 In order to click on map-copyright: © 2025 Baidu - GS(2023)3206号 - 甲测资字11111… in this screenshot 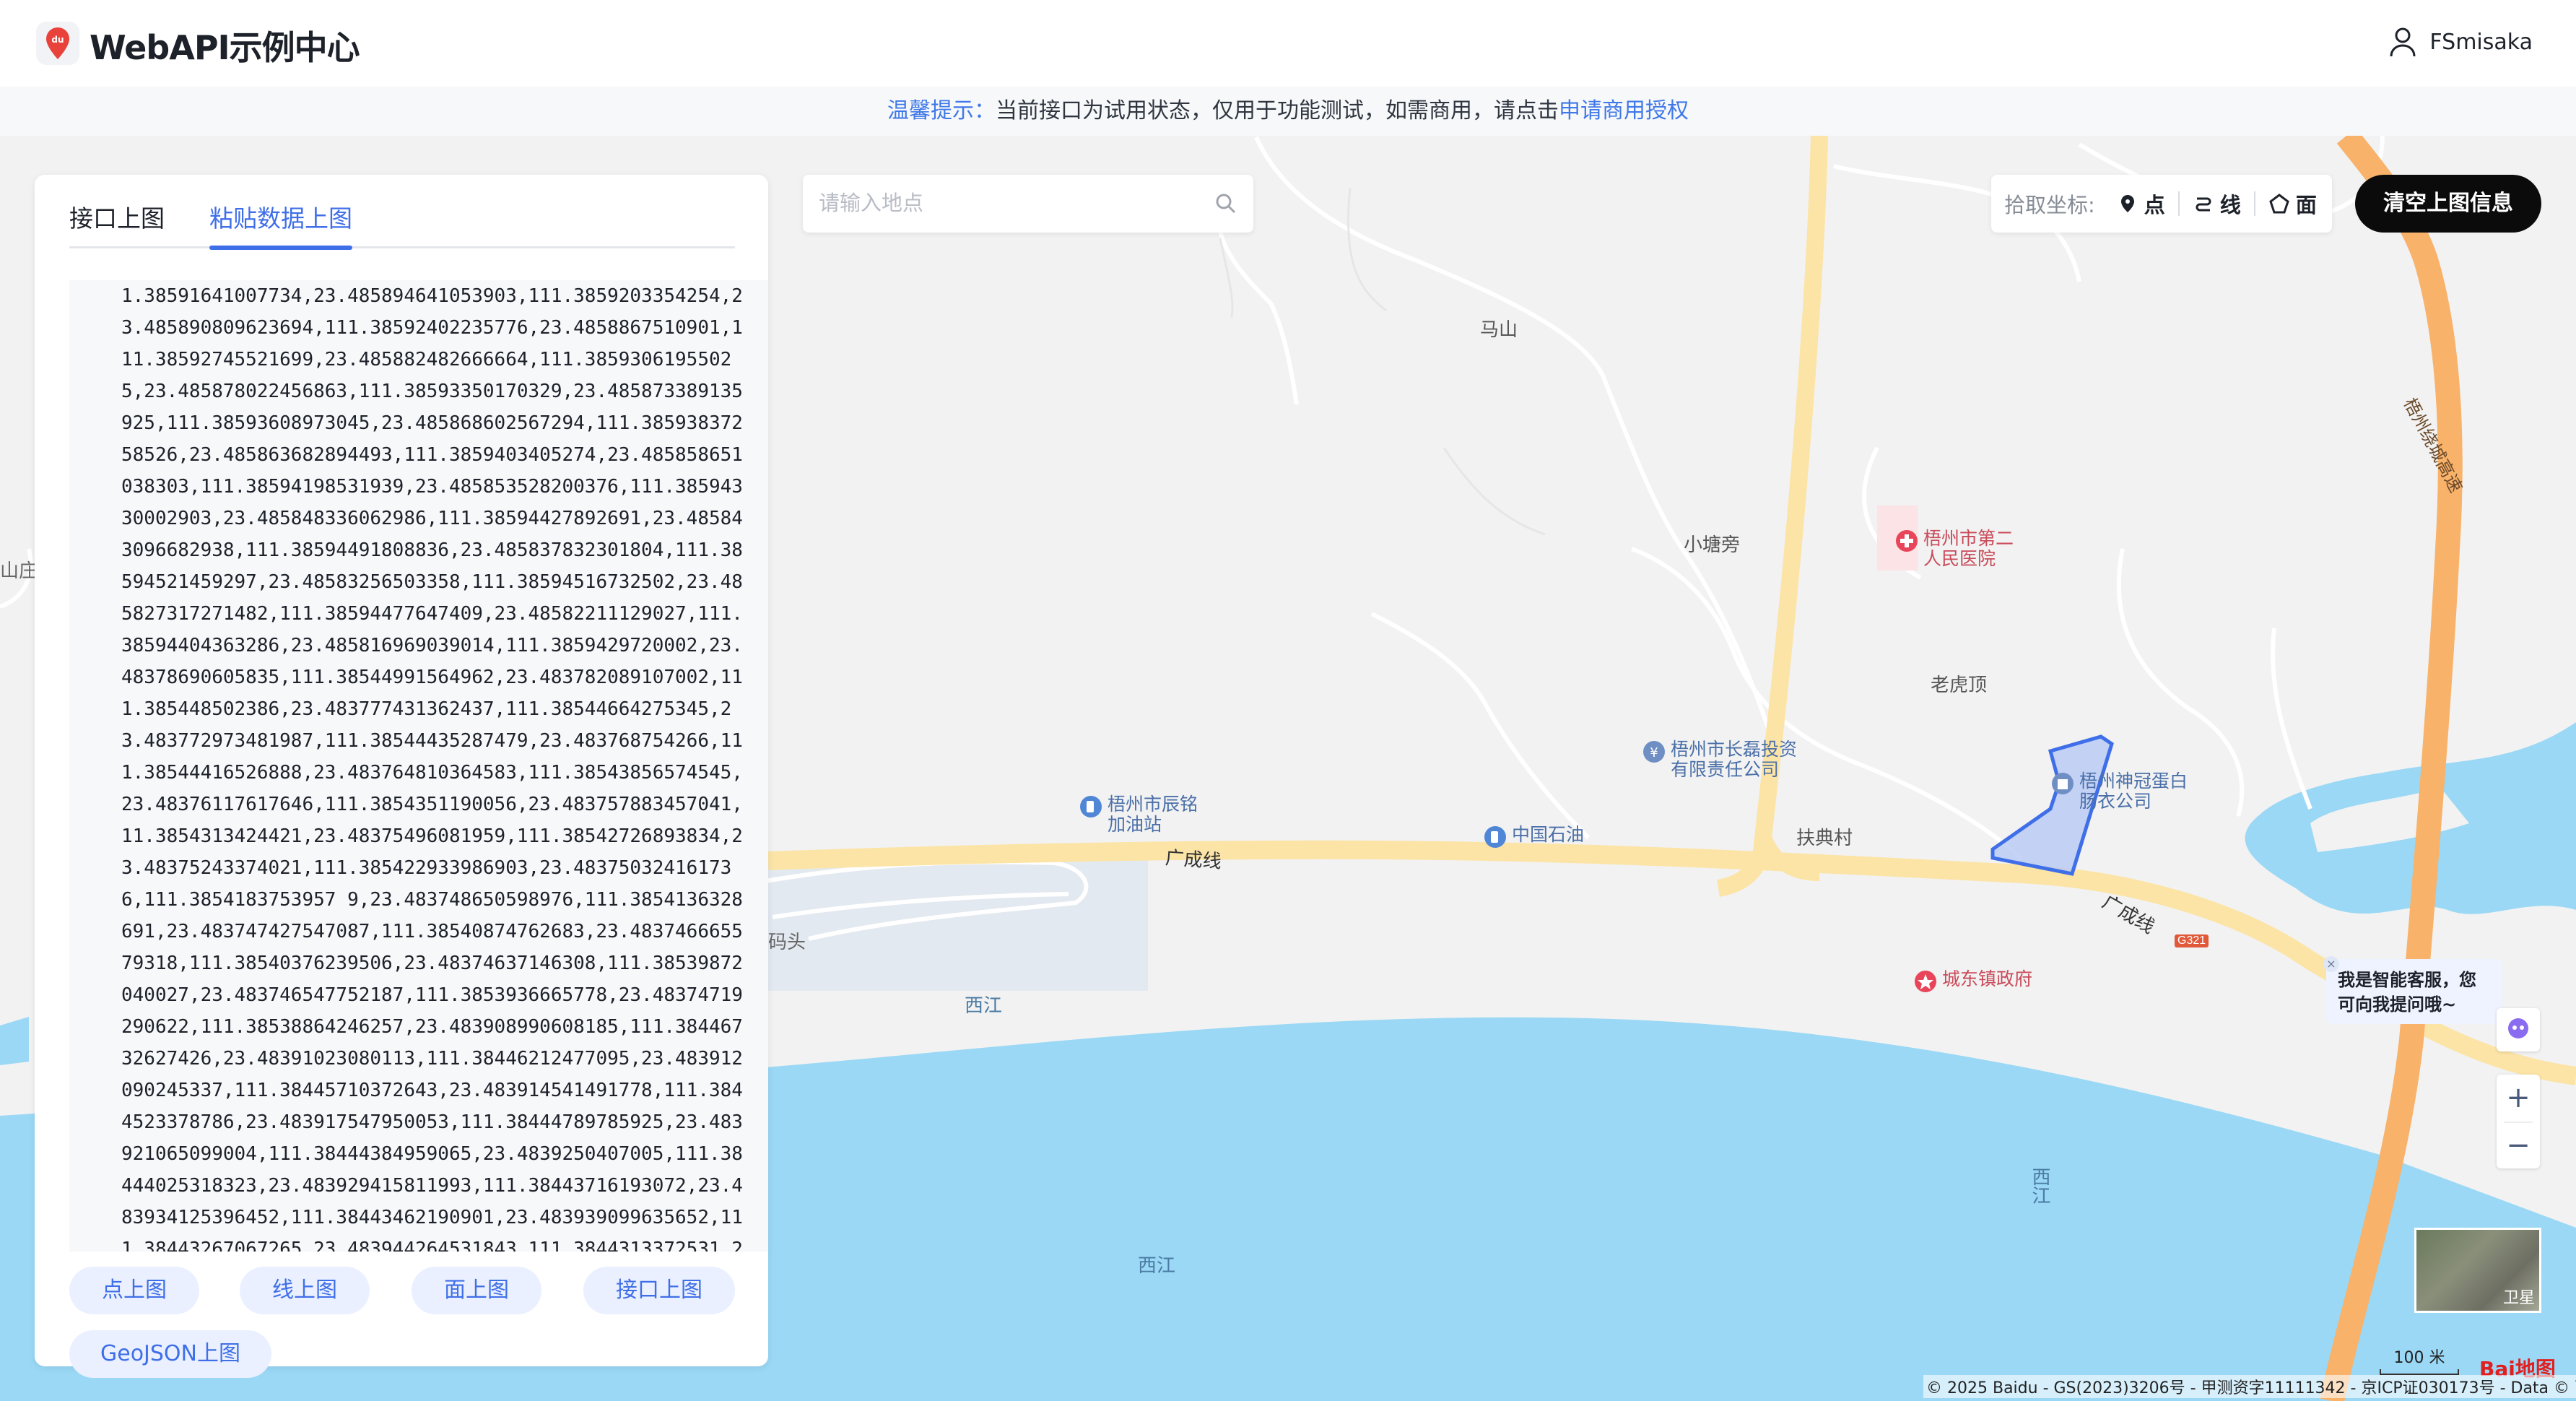, I will do `click(2249, 1386)`.